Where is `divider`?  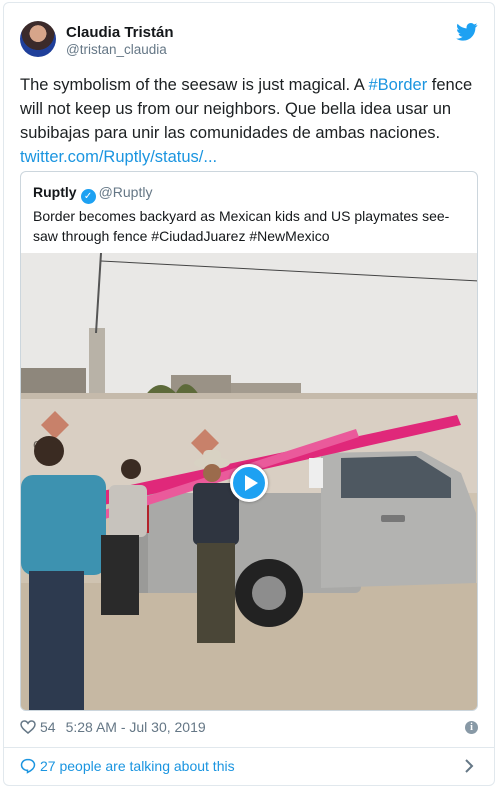 divider is located at coordinates (249, 747).